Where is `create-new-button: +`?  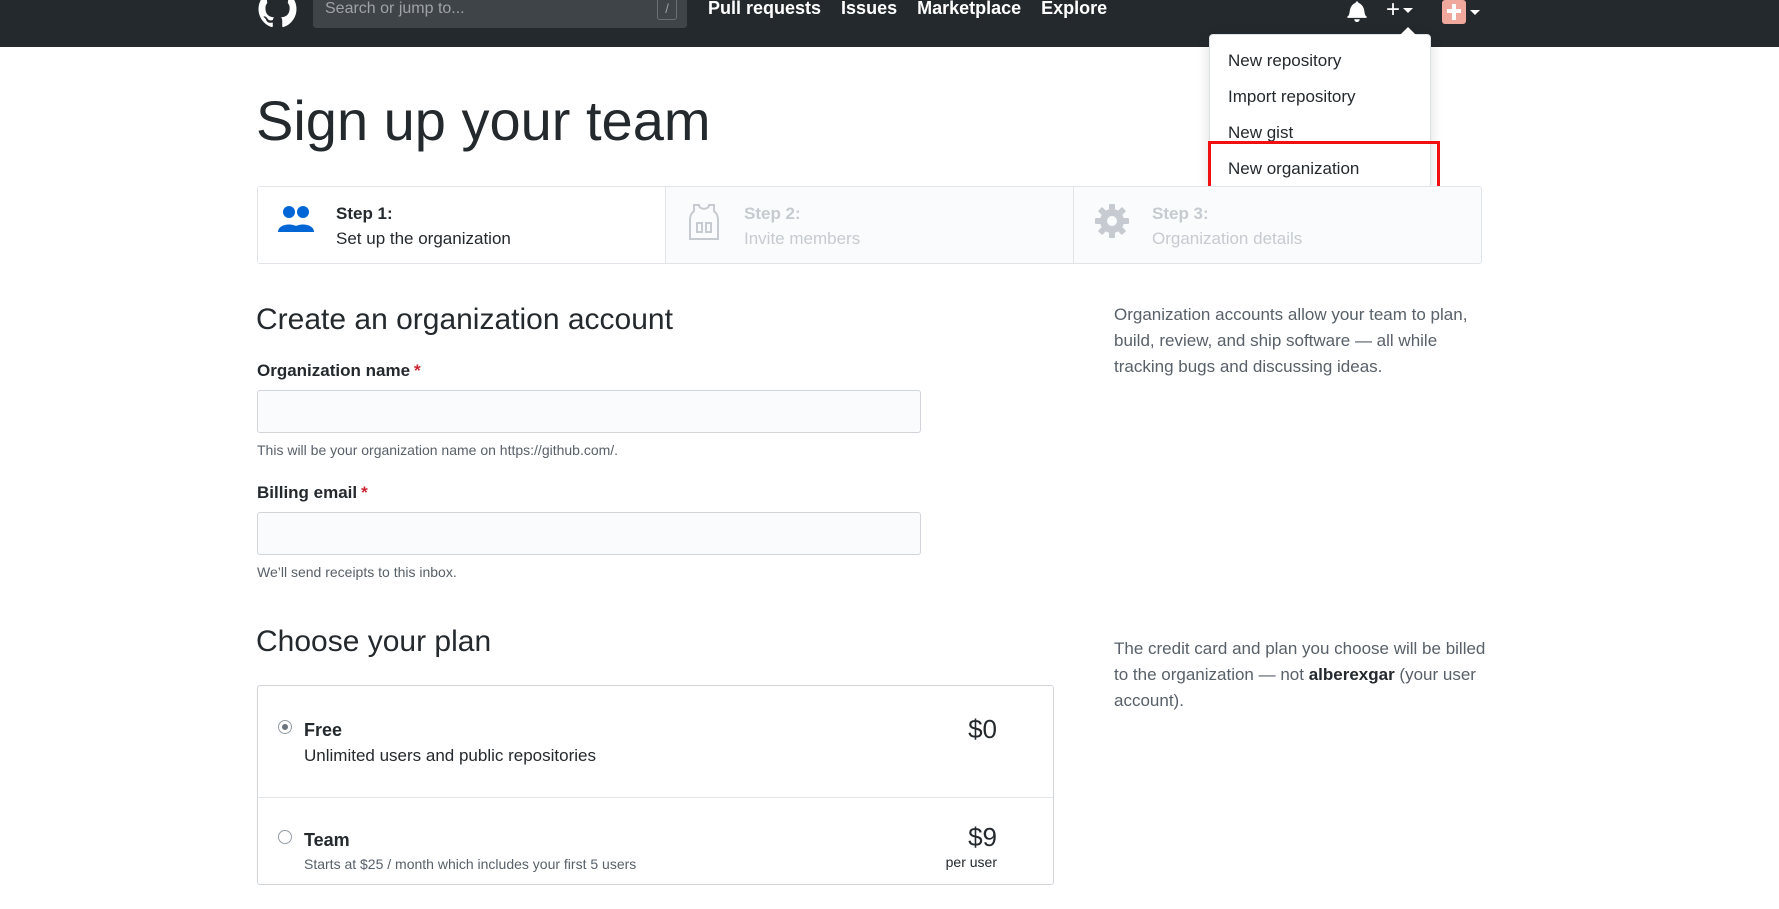
create-new-button: + is located at coordinates (1400, 11).